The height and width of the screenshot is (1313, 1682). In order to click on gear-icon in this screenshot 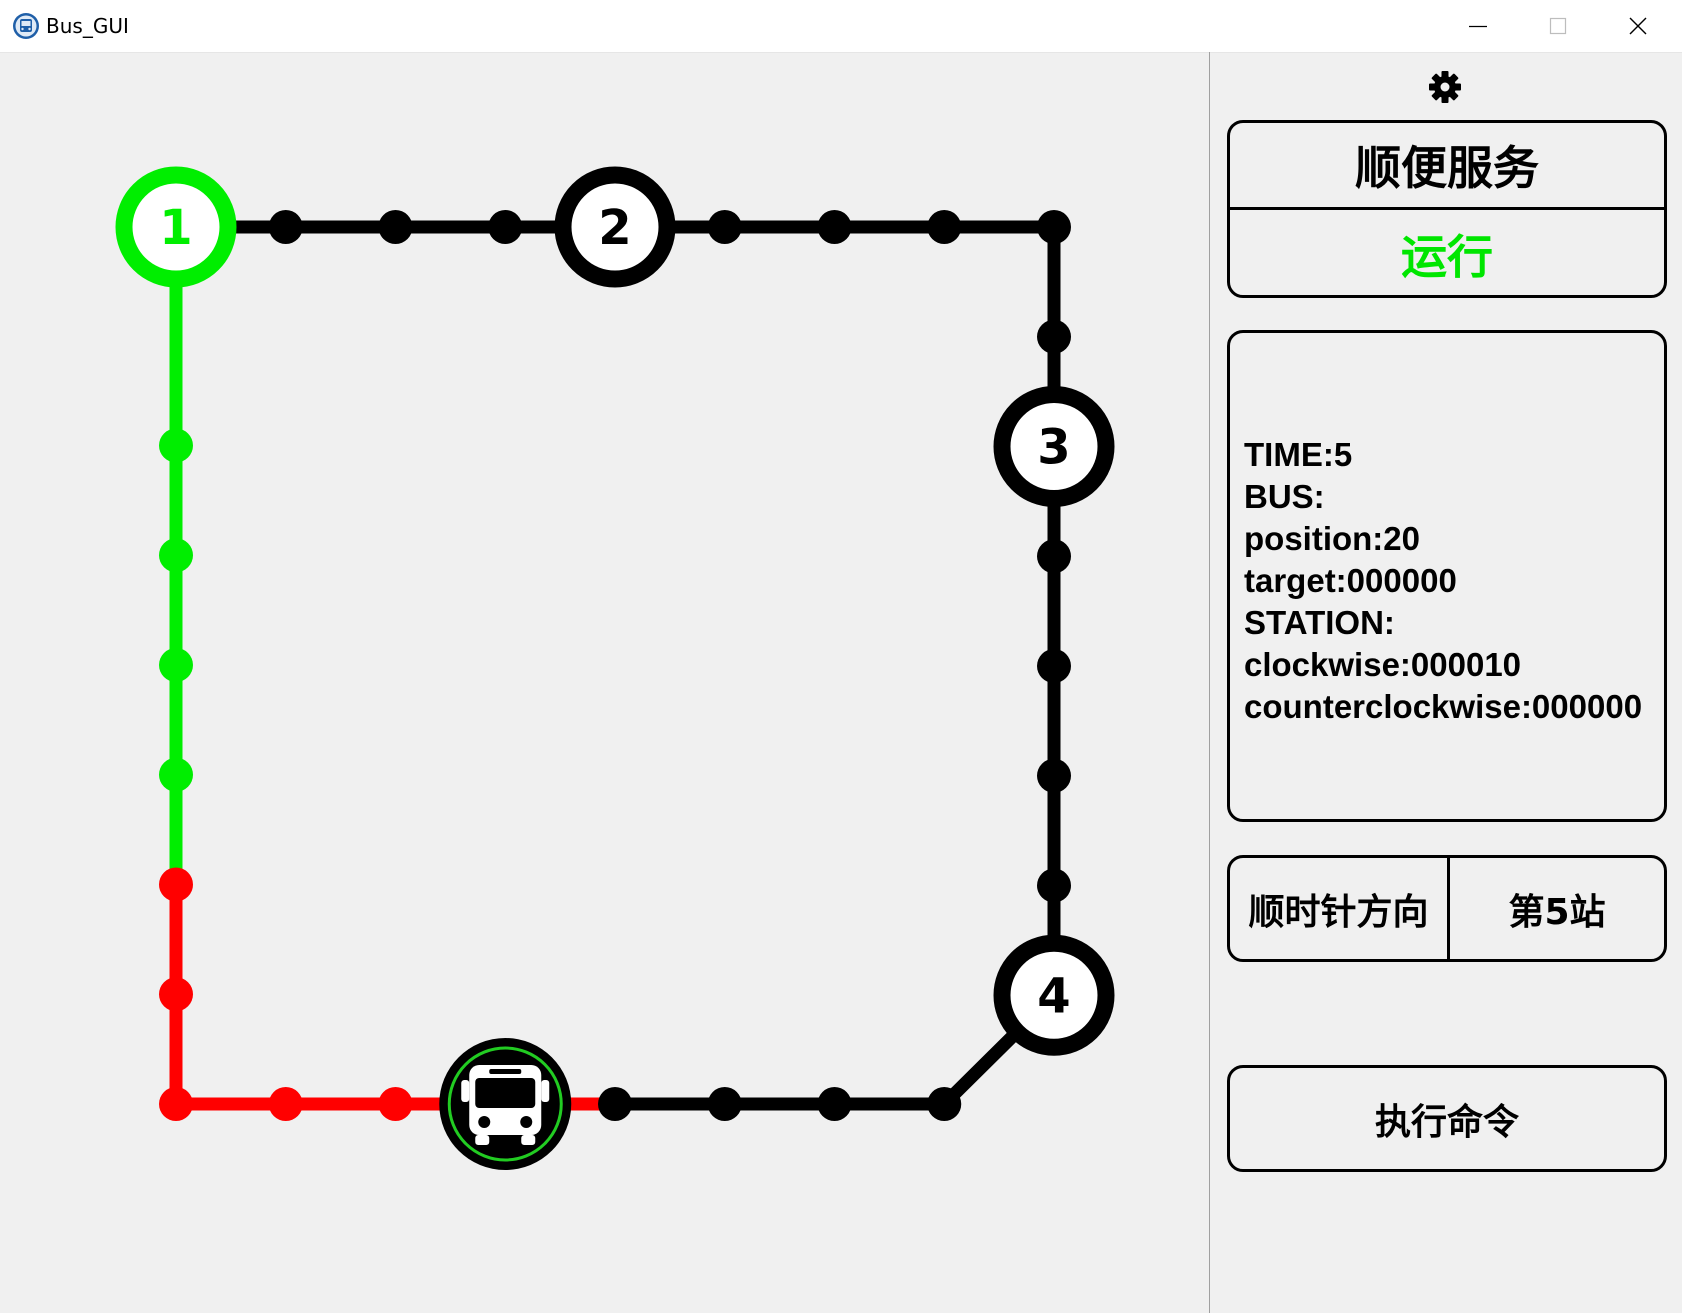, I will do `click(1445, 87)`.